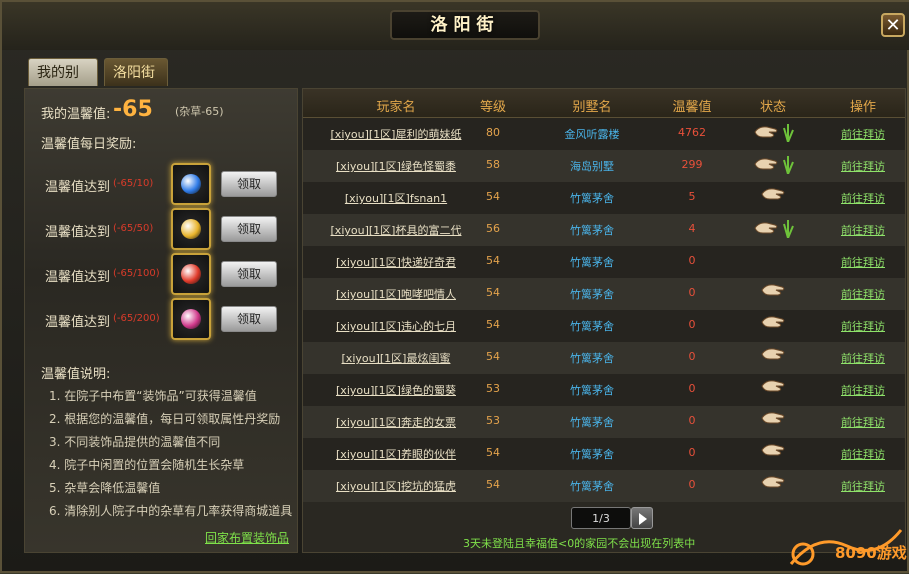 The height and width of the screenshot is (574, 909). What do you see at coordinates (76, 374) in the screenshot?
I see `warmth-description-title: 温馨值说明:` at bounding box center [76, 374].